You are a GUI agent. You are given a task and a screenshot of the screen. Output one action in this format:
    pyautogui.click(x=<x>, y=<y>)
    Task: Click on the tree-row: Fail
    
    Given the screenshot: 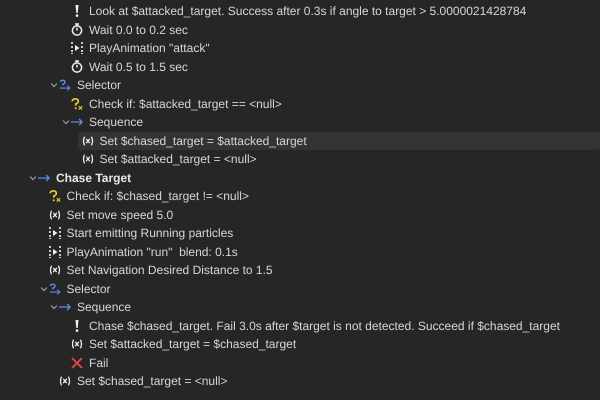 What is the action you would take?
    pyautogui.click(x=333, y=363)
    